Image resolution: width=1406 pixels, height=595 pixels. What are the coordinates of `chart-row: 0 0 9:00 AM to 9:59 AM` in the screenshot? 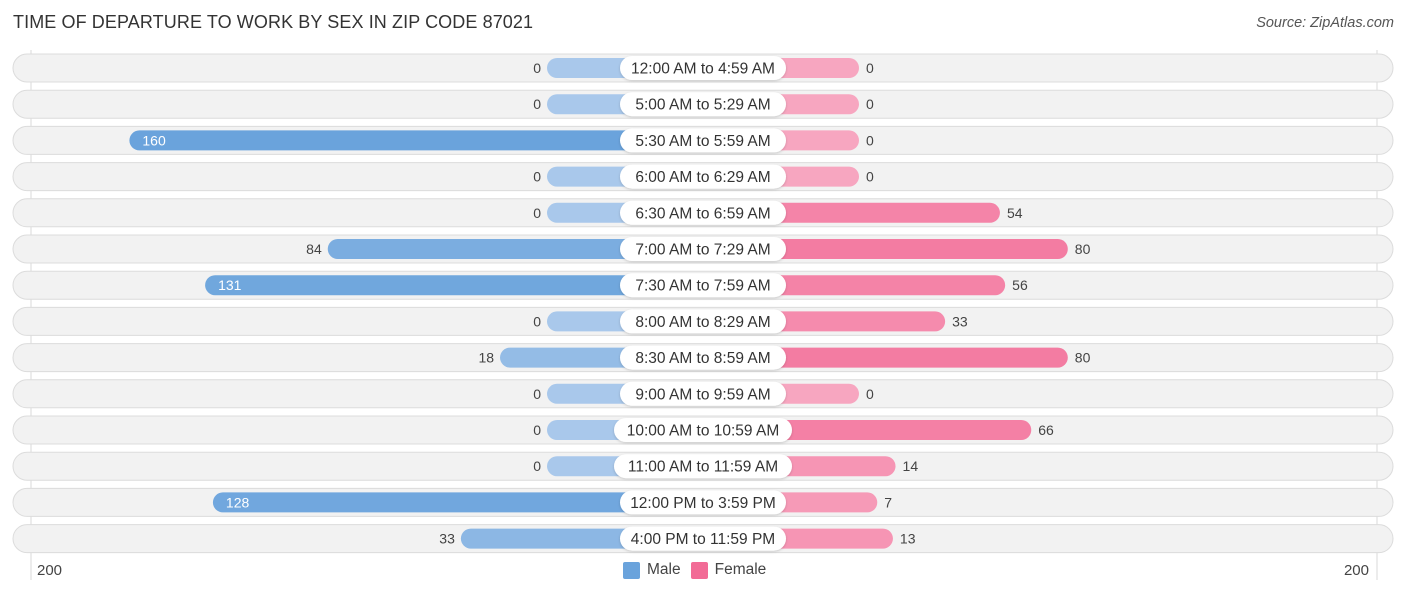 It's located at (703, 394).